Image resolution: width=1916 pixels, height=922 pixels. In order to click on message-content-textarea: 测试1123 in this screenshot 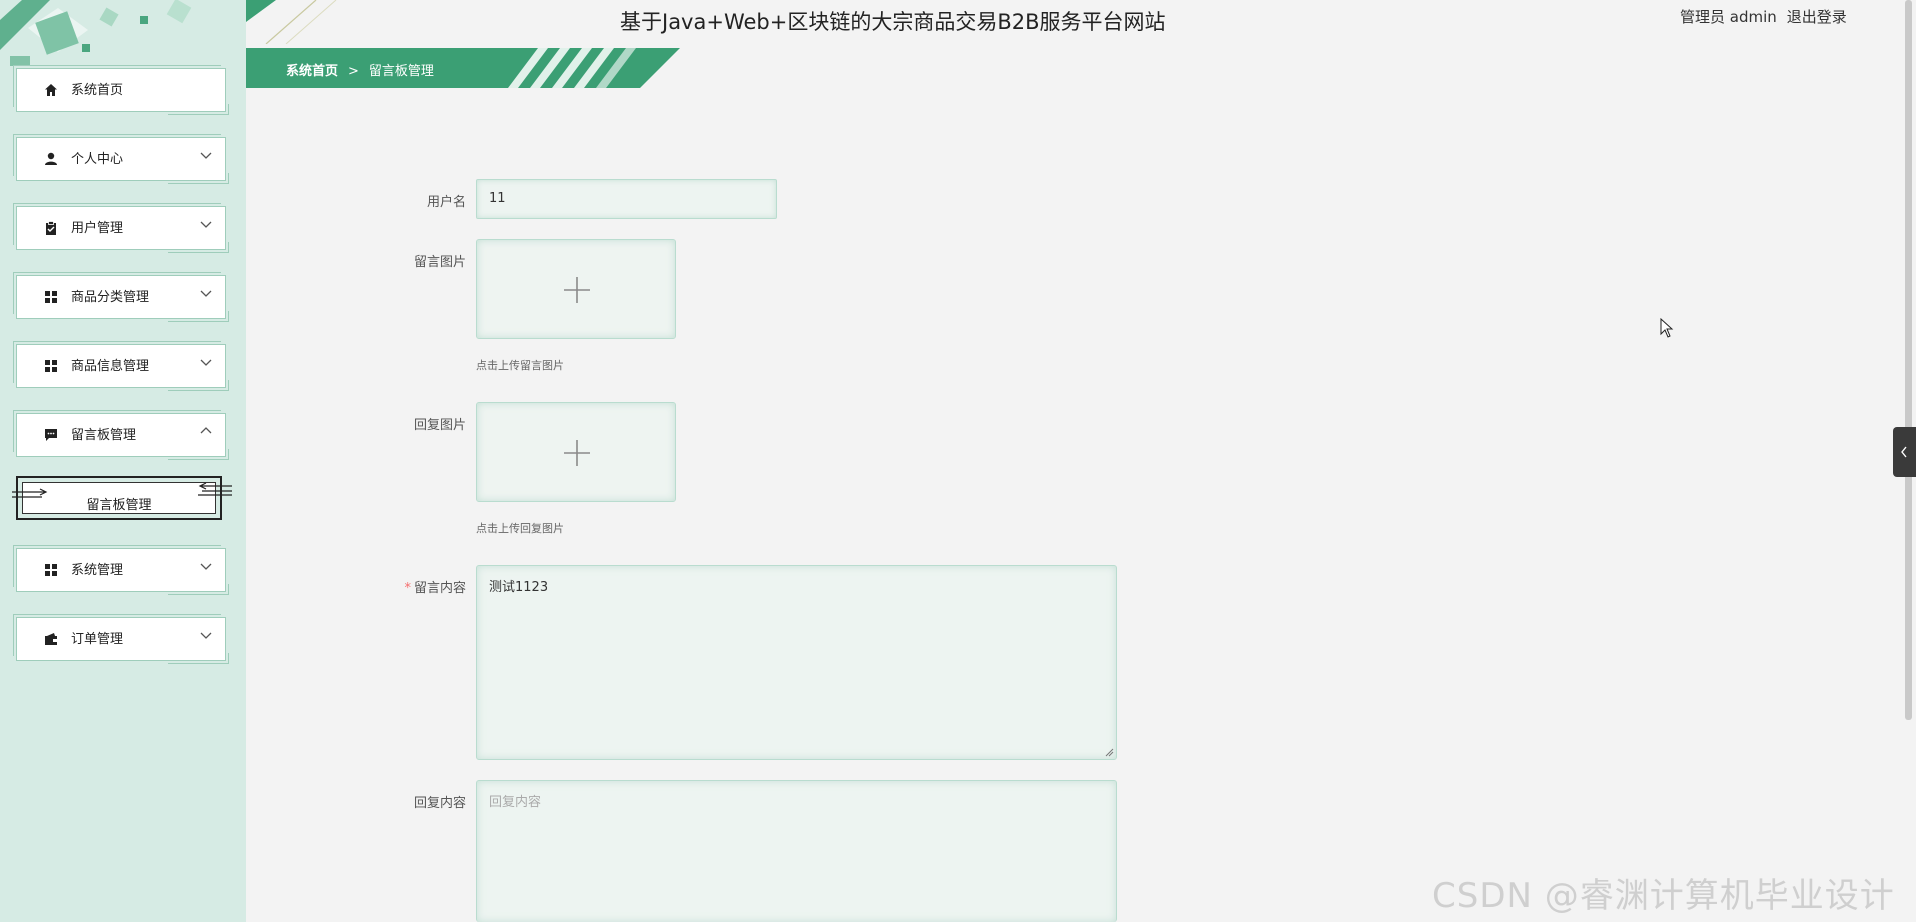, I will do `click(796, 662)`.